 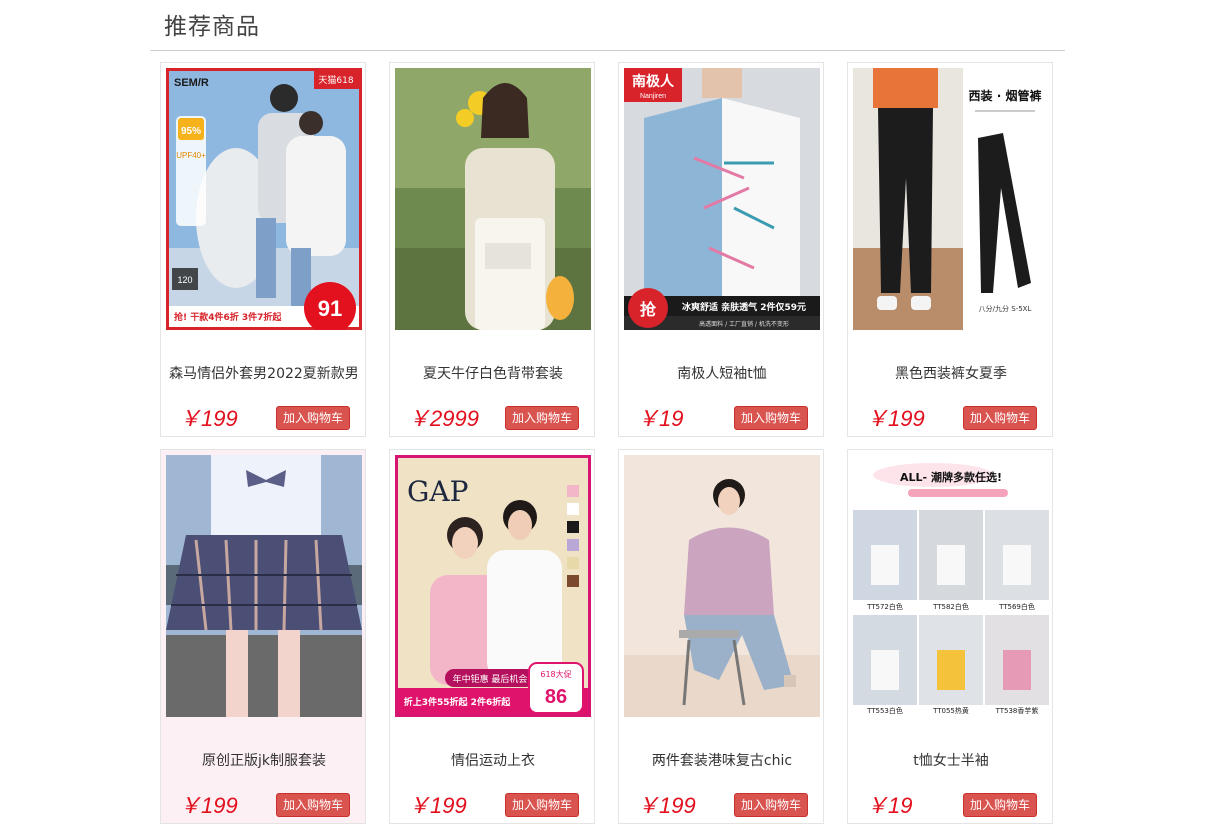 I want to click on sub-banner: 高透面料 / 工厂直销 / 机洗不变形, so click(x=744, y=324).